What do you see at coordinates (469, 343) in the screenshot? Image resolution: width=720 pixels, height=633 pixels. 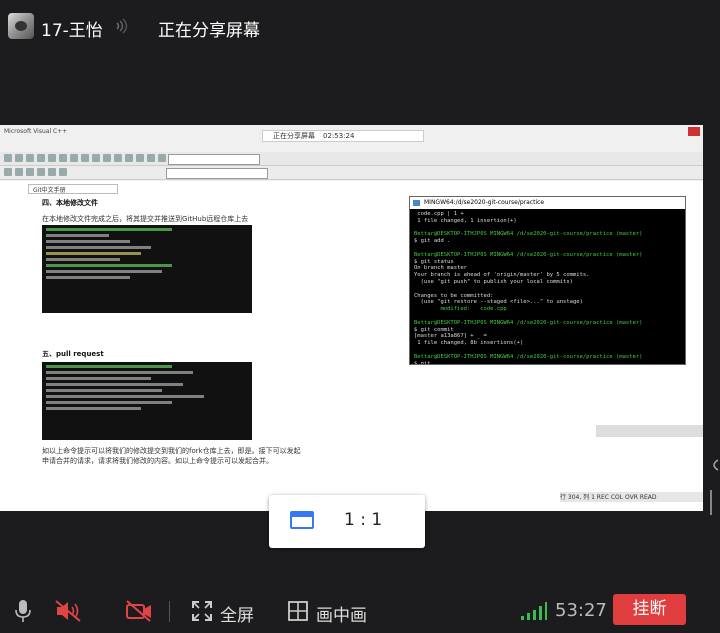 I see `terminal-line: 1 file changed, 8b insertions(+)` at bounding box center [469, 343].